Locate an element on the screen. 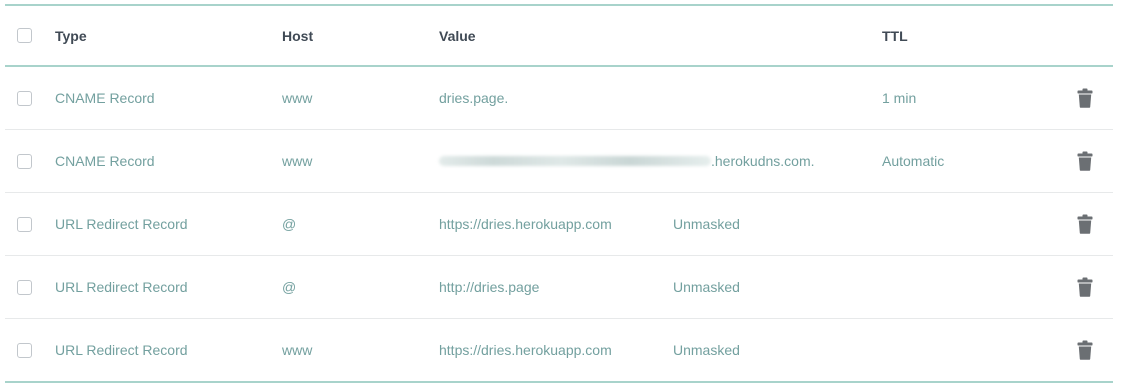 The width and height of the screenshot is (1123, 385). header-checkbox-cell is located at coordinates (27, 35).